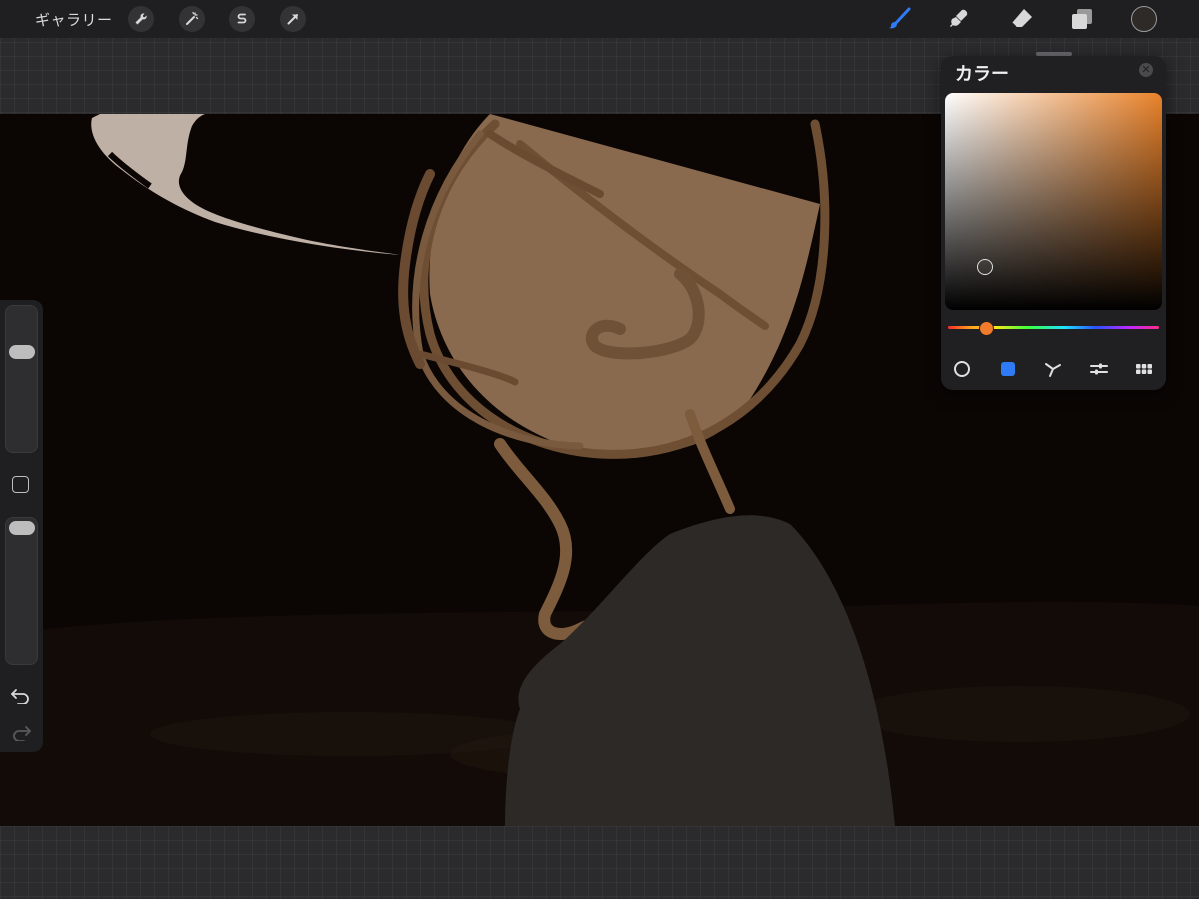  What do you see at coordinates (141, 19) in the screenshot?
I see `wrench-icon` at bounding box center [141, 19].